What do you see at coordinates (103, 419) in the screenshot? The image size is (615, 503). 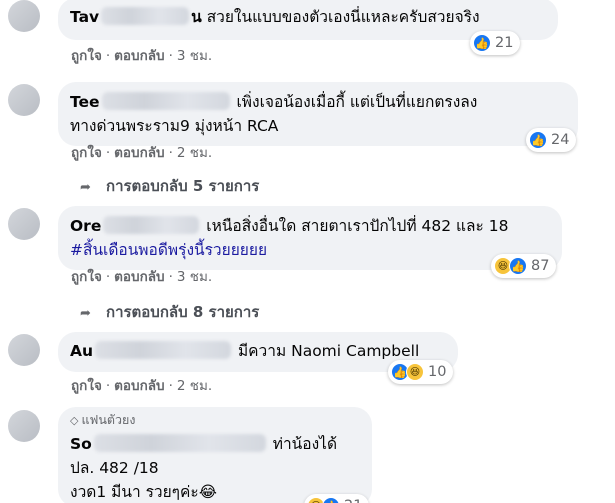 I see `top-fan-badge: ◇ แฟนตัวยง` at bounding box center [103, 419].